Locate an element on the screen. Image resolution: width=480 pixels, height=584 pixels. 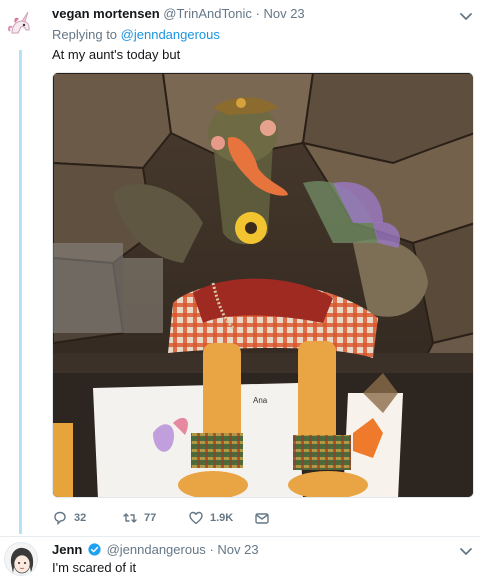
tweet-actions: 32 77 1.9K is located at coordinates (182, 518).